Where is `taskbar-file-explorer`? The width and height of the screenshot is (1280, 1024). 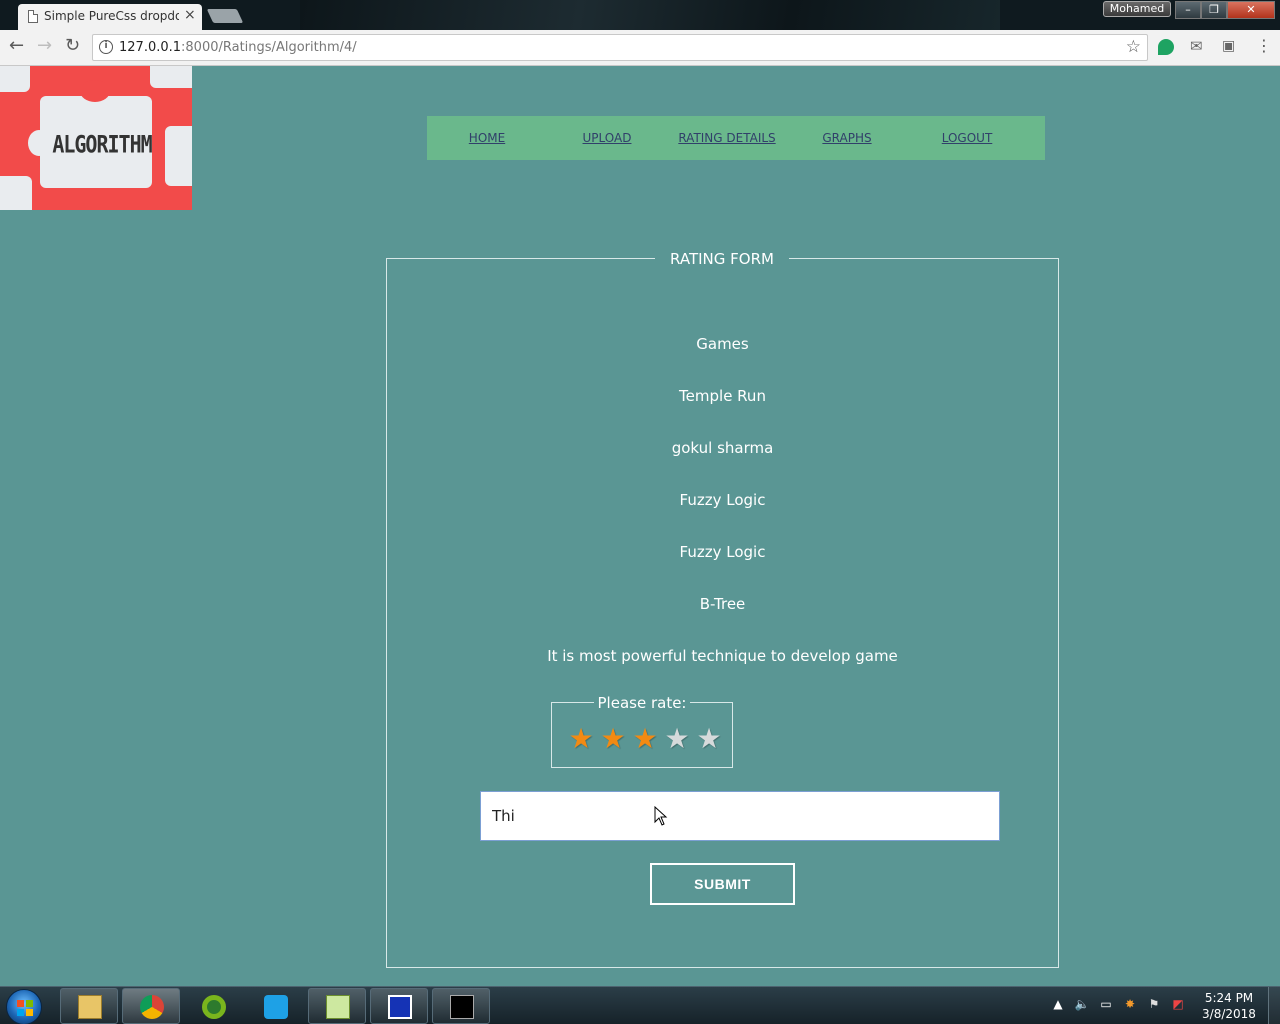 taskbar-file-explorer is located at coordinates (89, 1006).